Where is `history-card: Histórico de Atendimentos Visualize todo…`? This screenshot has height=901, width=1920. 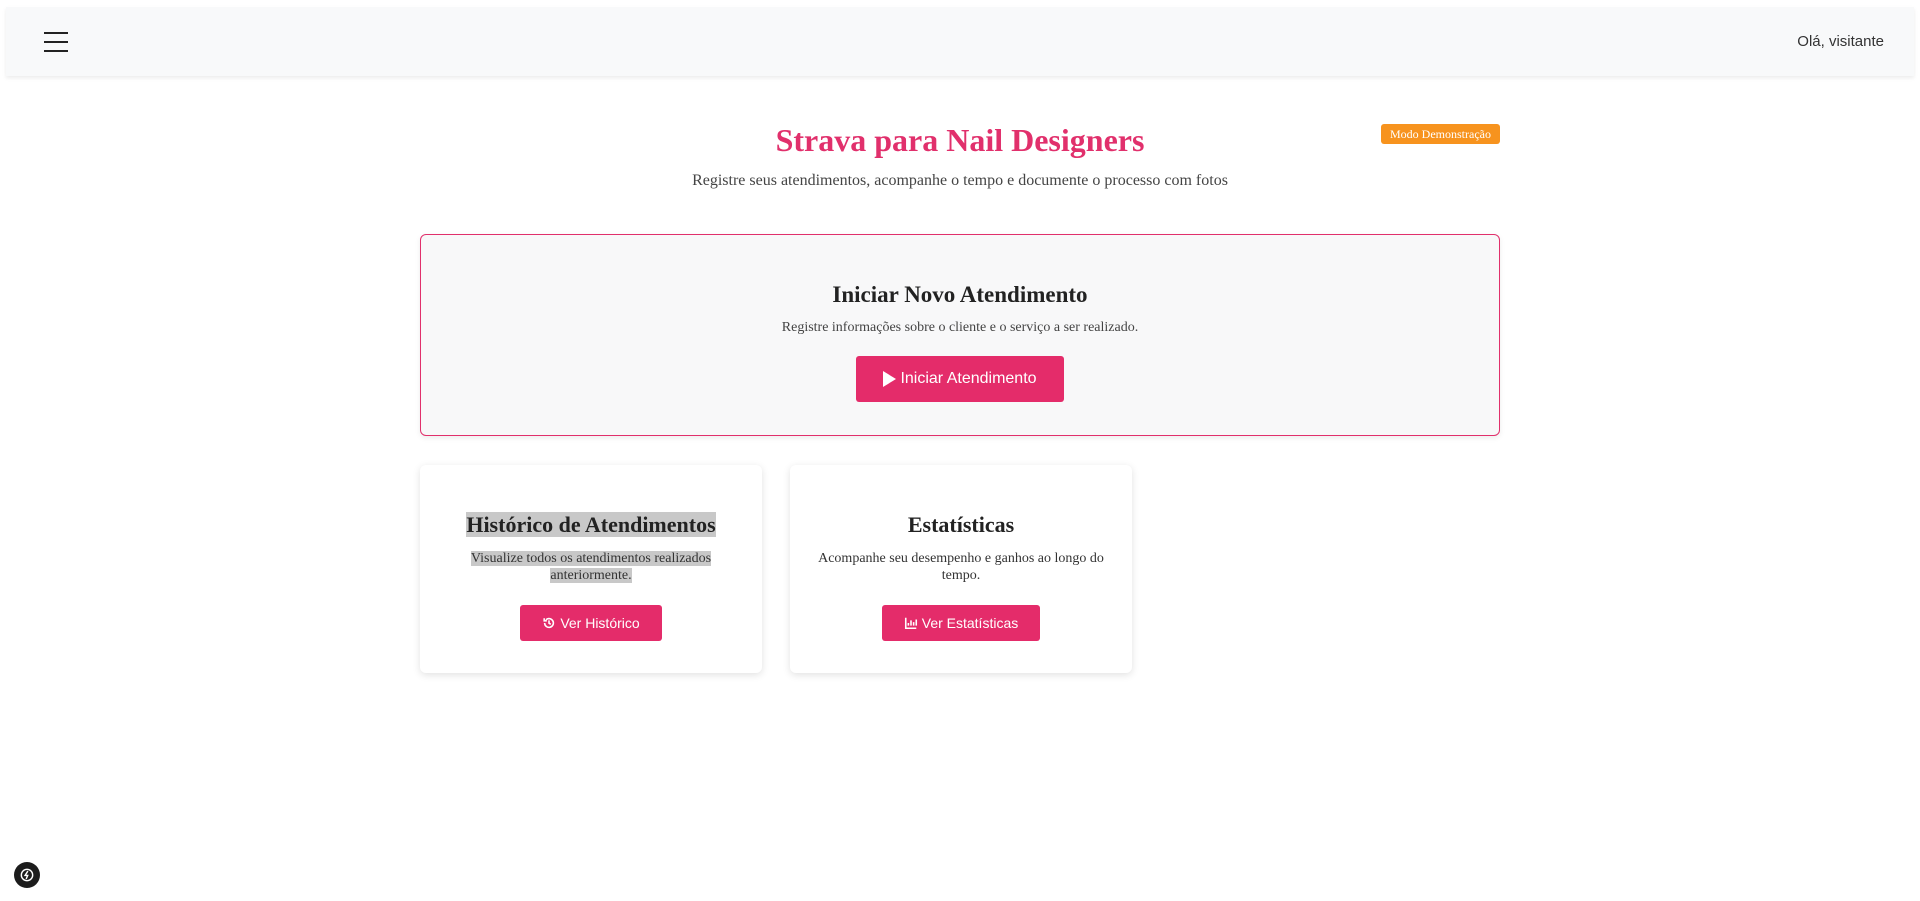 history-card: Histórico de Atendimentos Visualize todo… is located at coordinates (591, 569).